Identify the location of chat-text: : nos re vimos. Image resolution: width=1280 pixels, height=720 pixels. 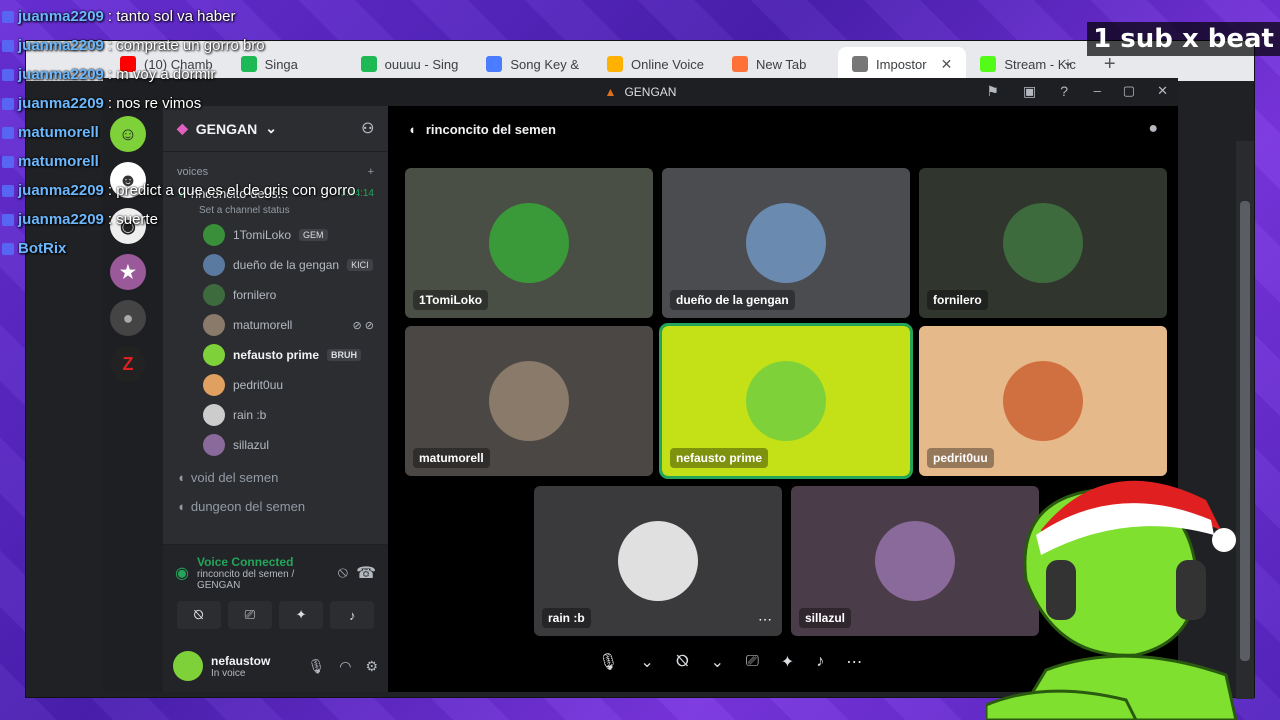
(154, 103).